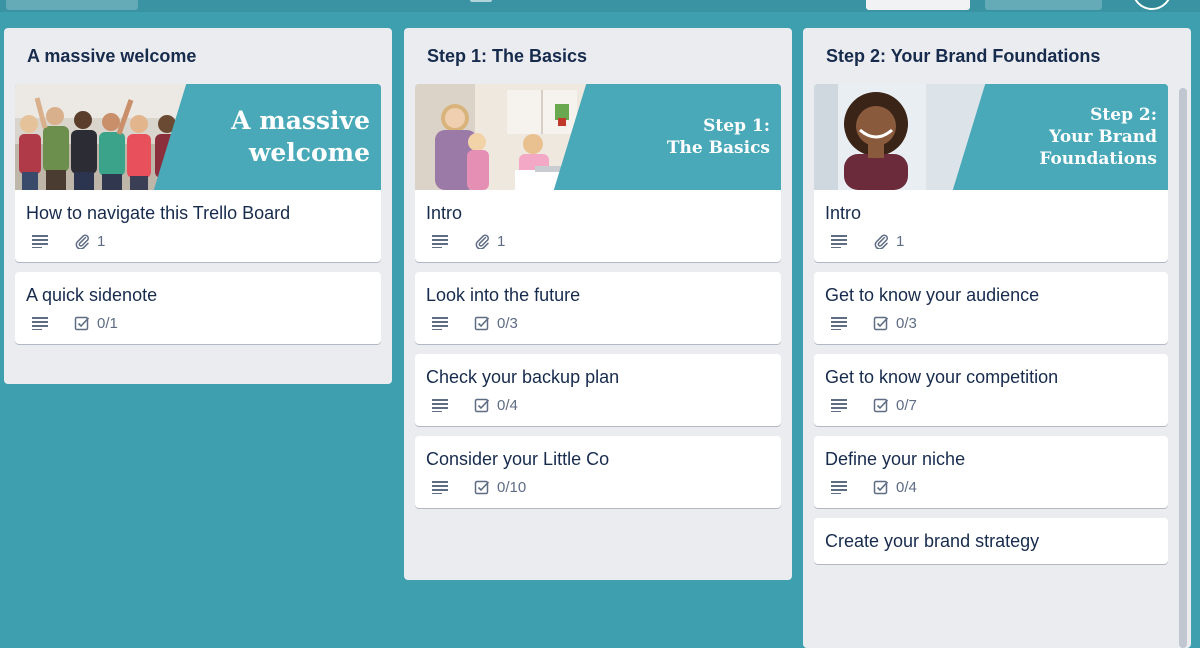  I want to click on card-title: A quick sidenote, so click(92, 295).